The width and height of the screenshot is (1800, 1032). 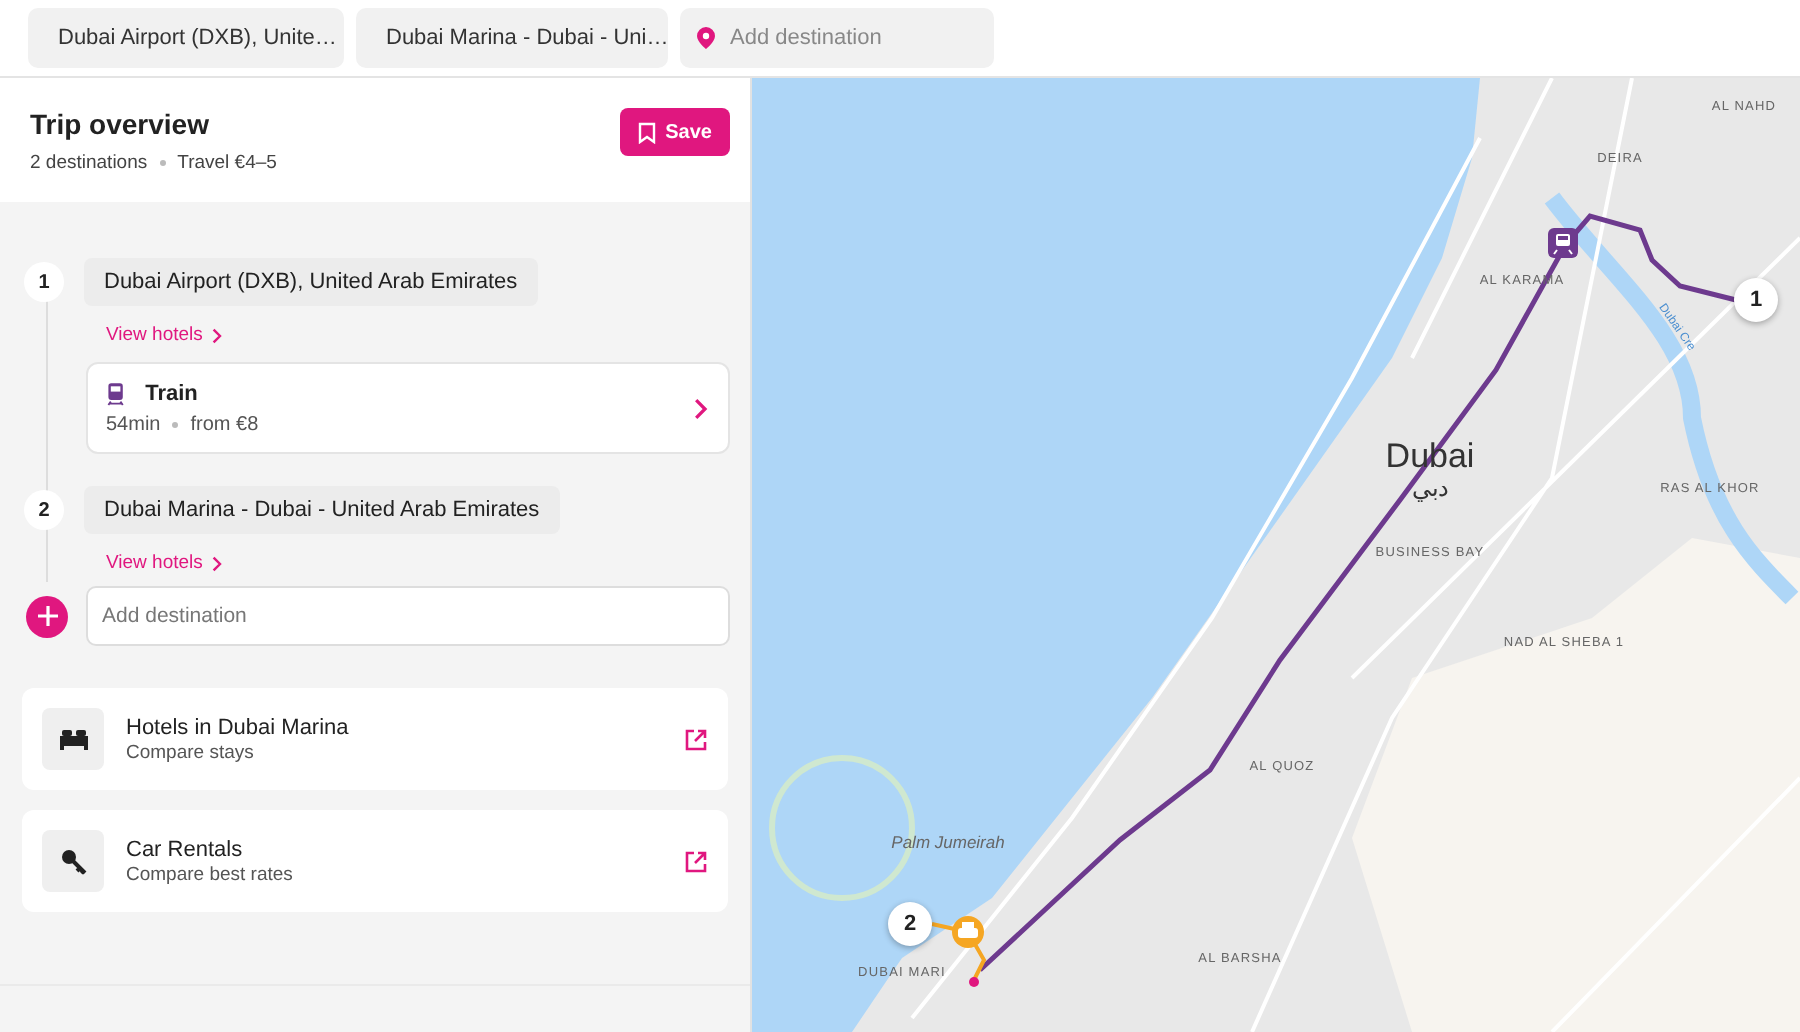 I want to click on offer-title: Hotels in Dubai Marina, so click(x=237, y=727).